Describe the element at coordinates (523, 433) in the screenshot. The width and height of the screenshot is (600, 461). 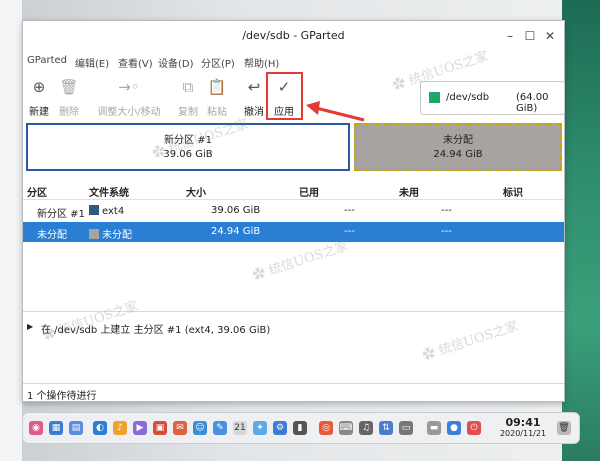
I see `clock-date: 2020/11/21` at that location.